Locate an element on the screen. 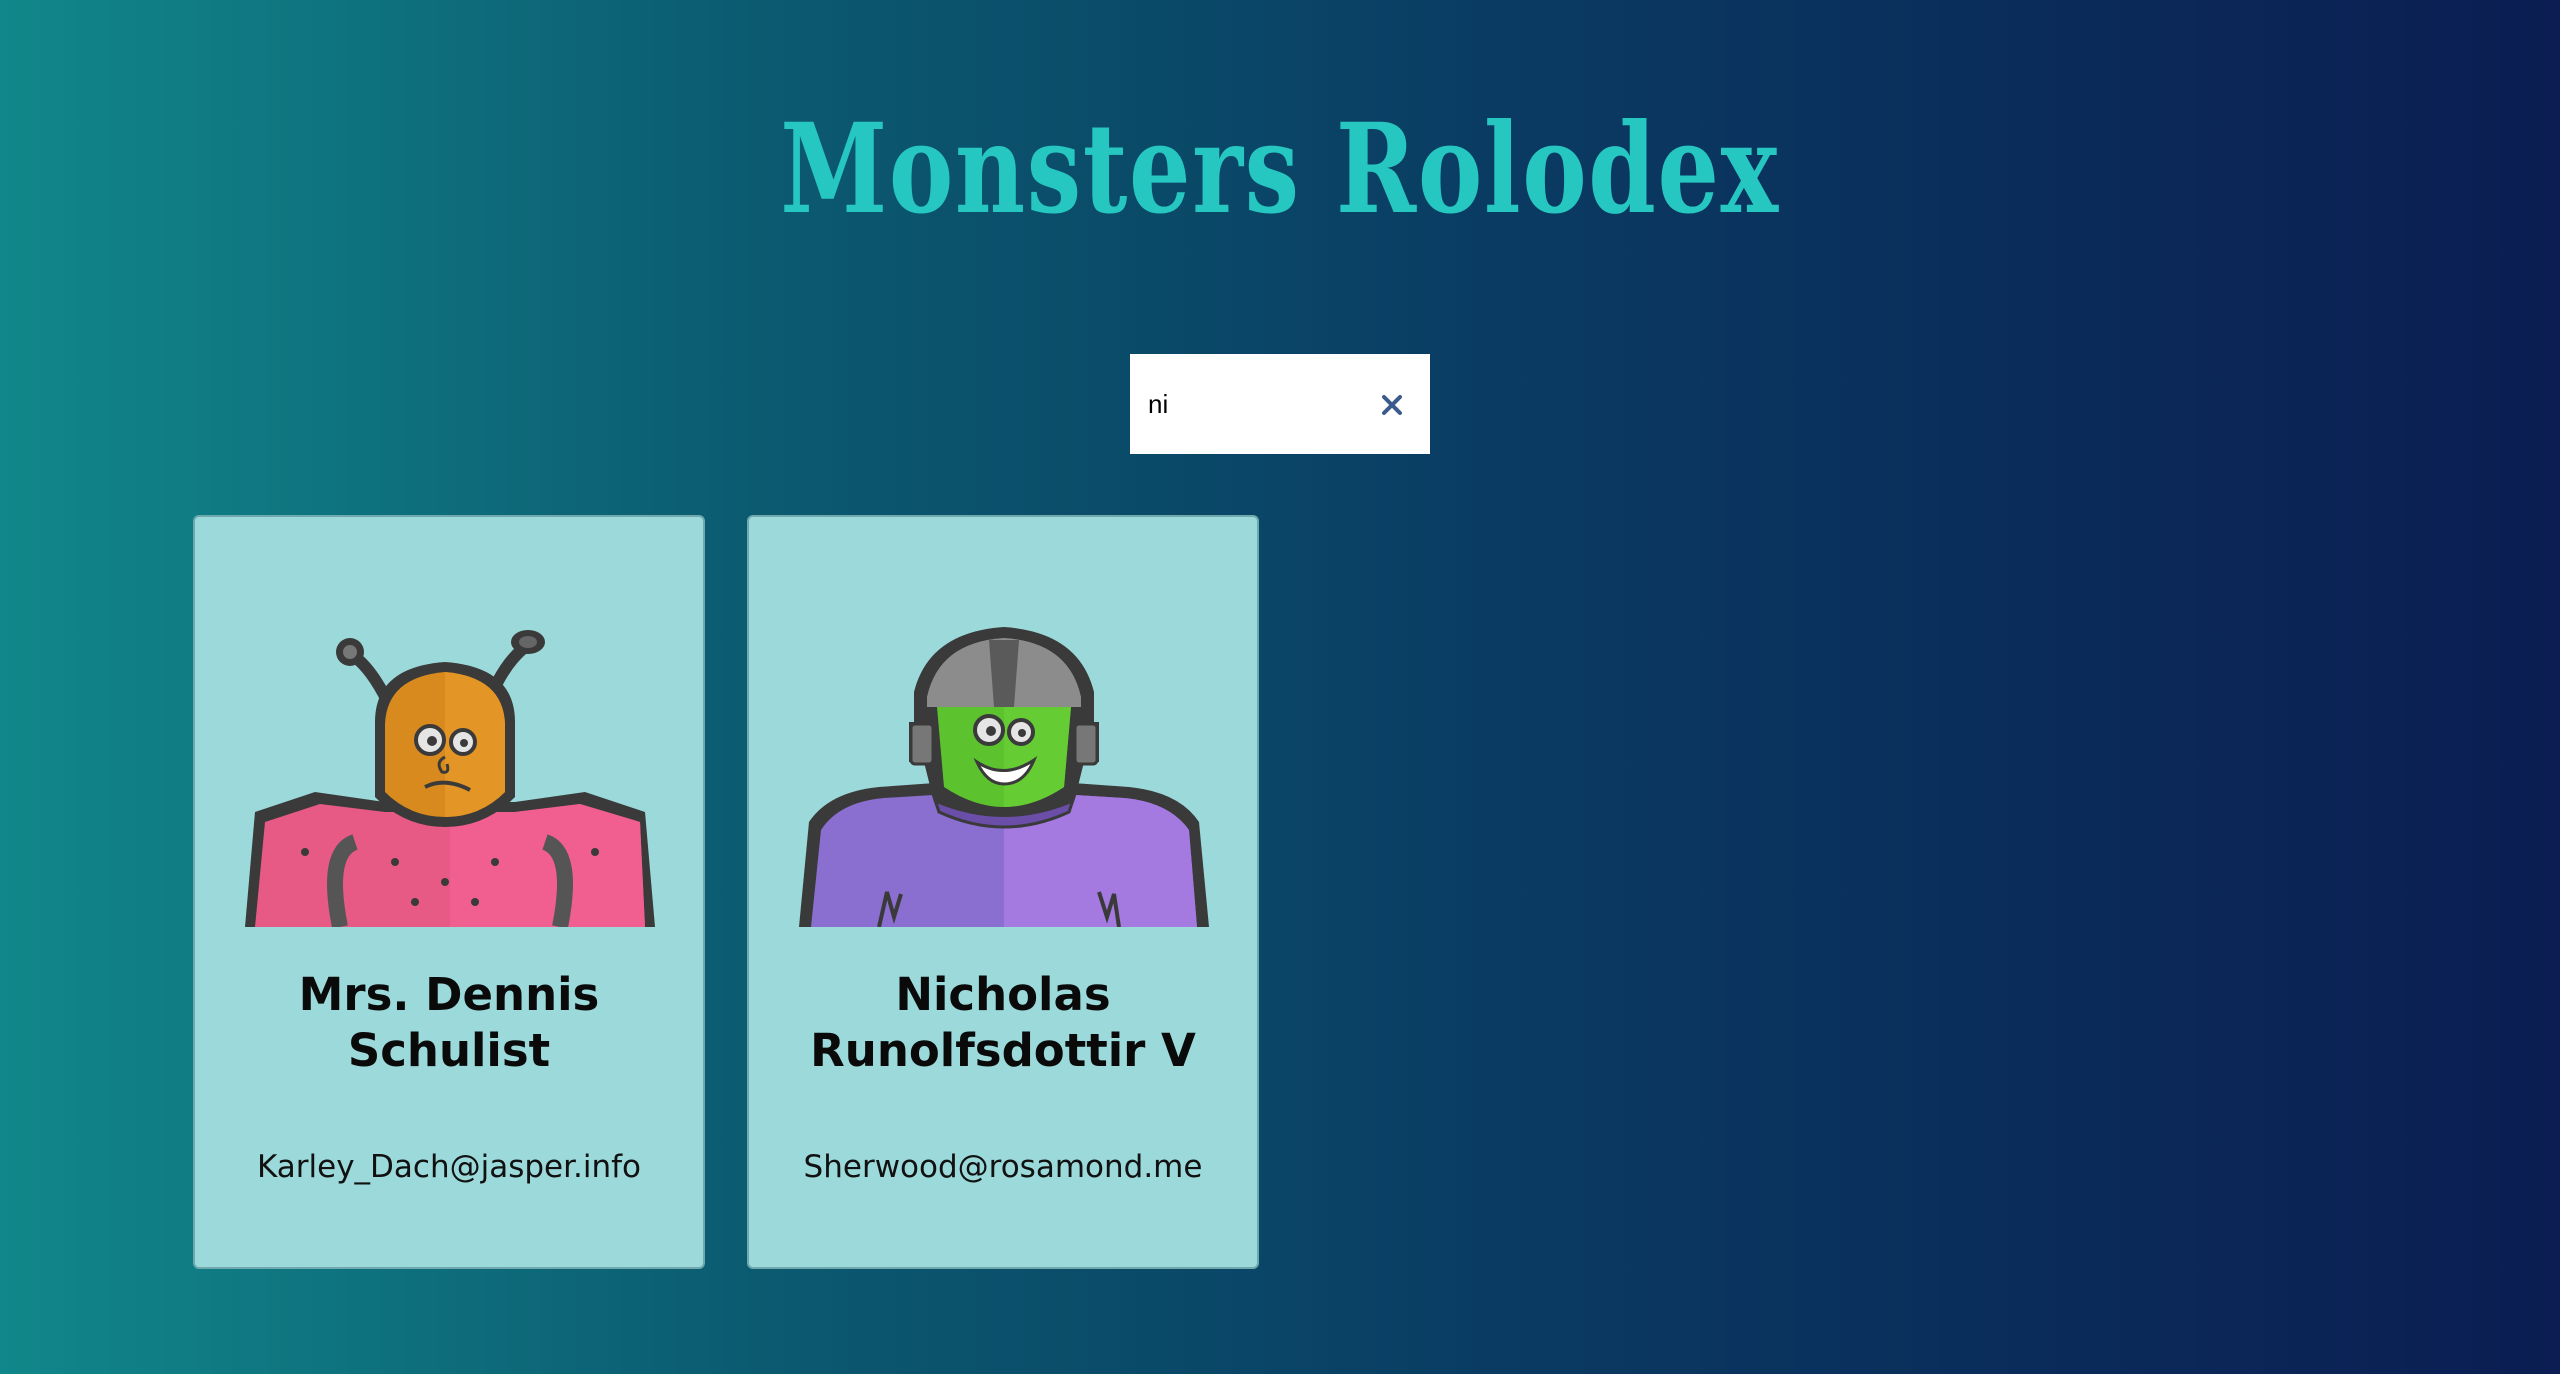 The image size is (2560, 1374). close-icon is located at coordinates (1392, 405).